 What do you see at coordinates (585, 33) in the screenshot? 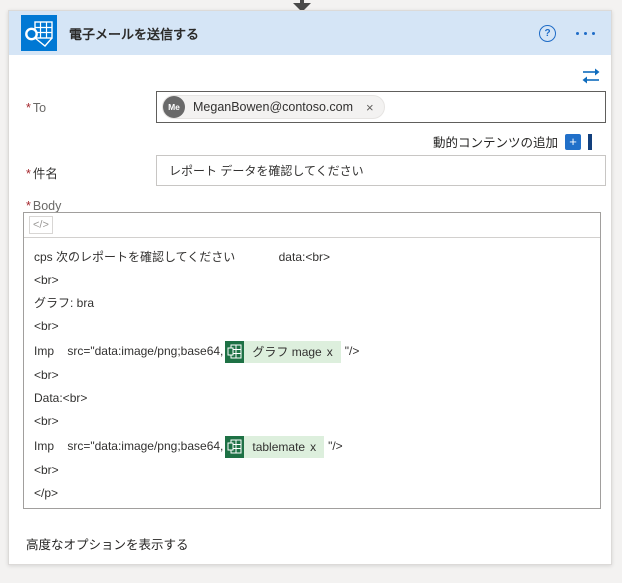
I see `menu-ellipsis-icon` at bounding box center [585, 33].